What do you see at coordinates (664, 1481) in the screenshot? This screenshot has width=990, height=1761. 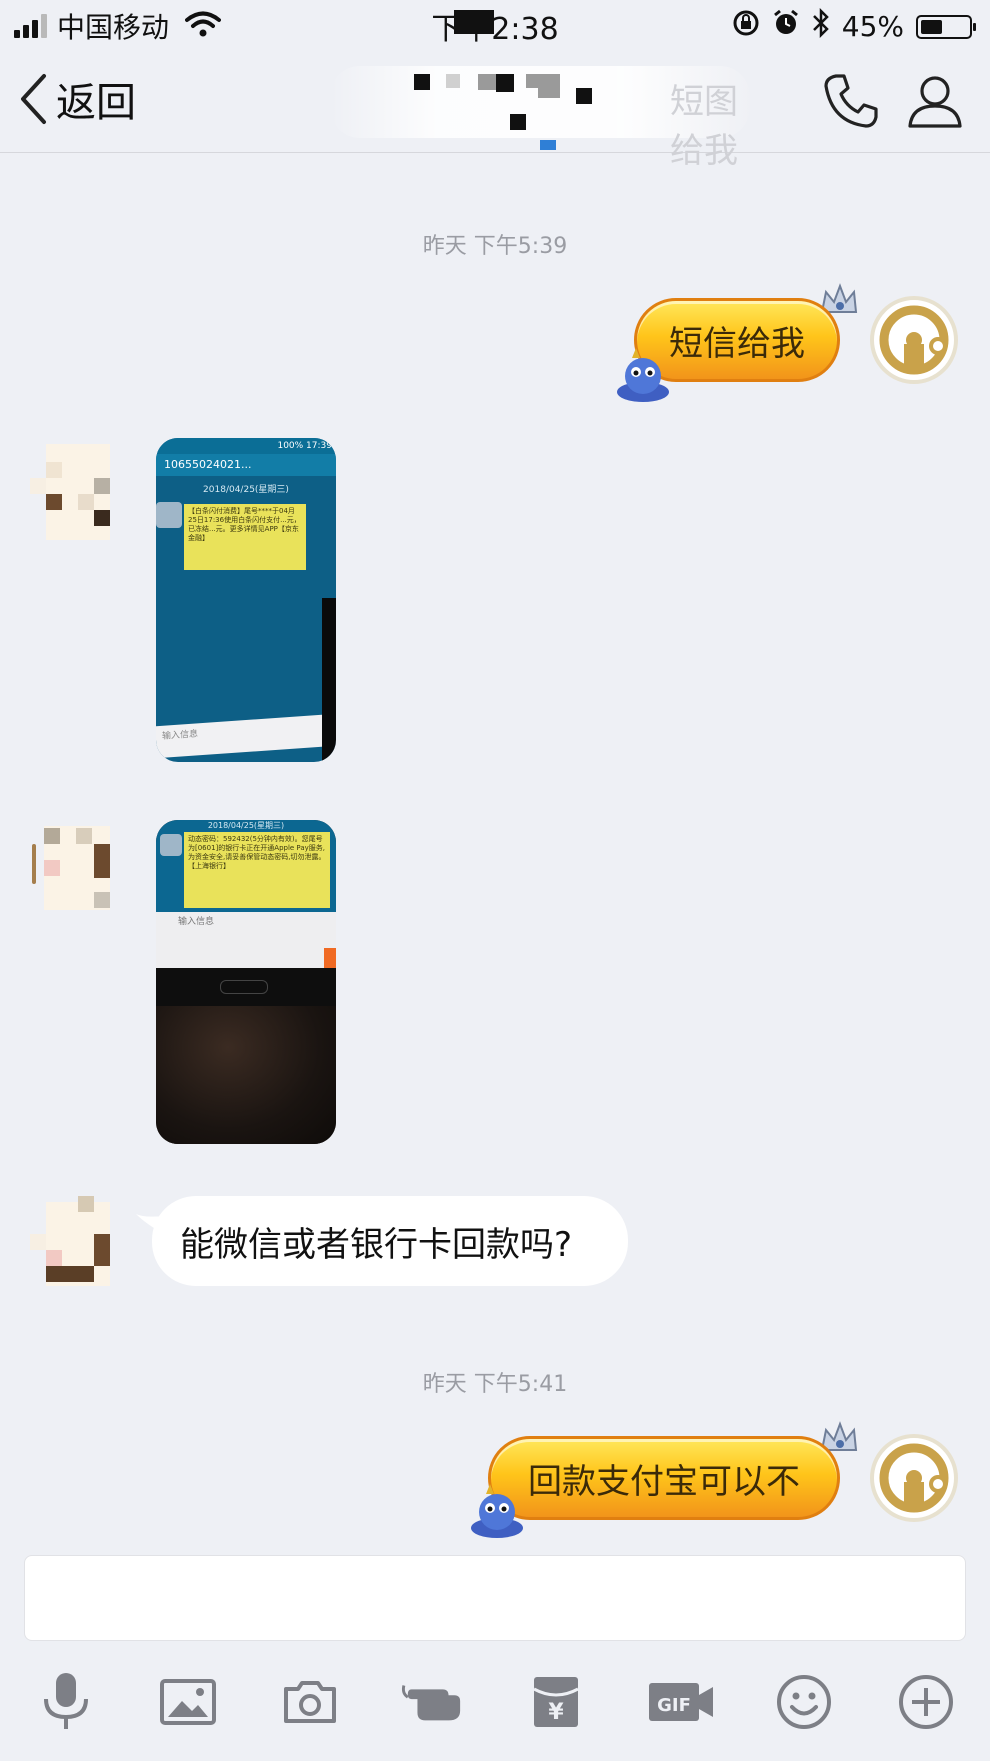 I see `message-text: 回款支付宝可以不` at bounding box center [664, 1481].